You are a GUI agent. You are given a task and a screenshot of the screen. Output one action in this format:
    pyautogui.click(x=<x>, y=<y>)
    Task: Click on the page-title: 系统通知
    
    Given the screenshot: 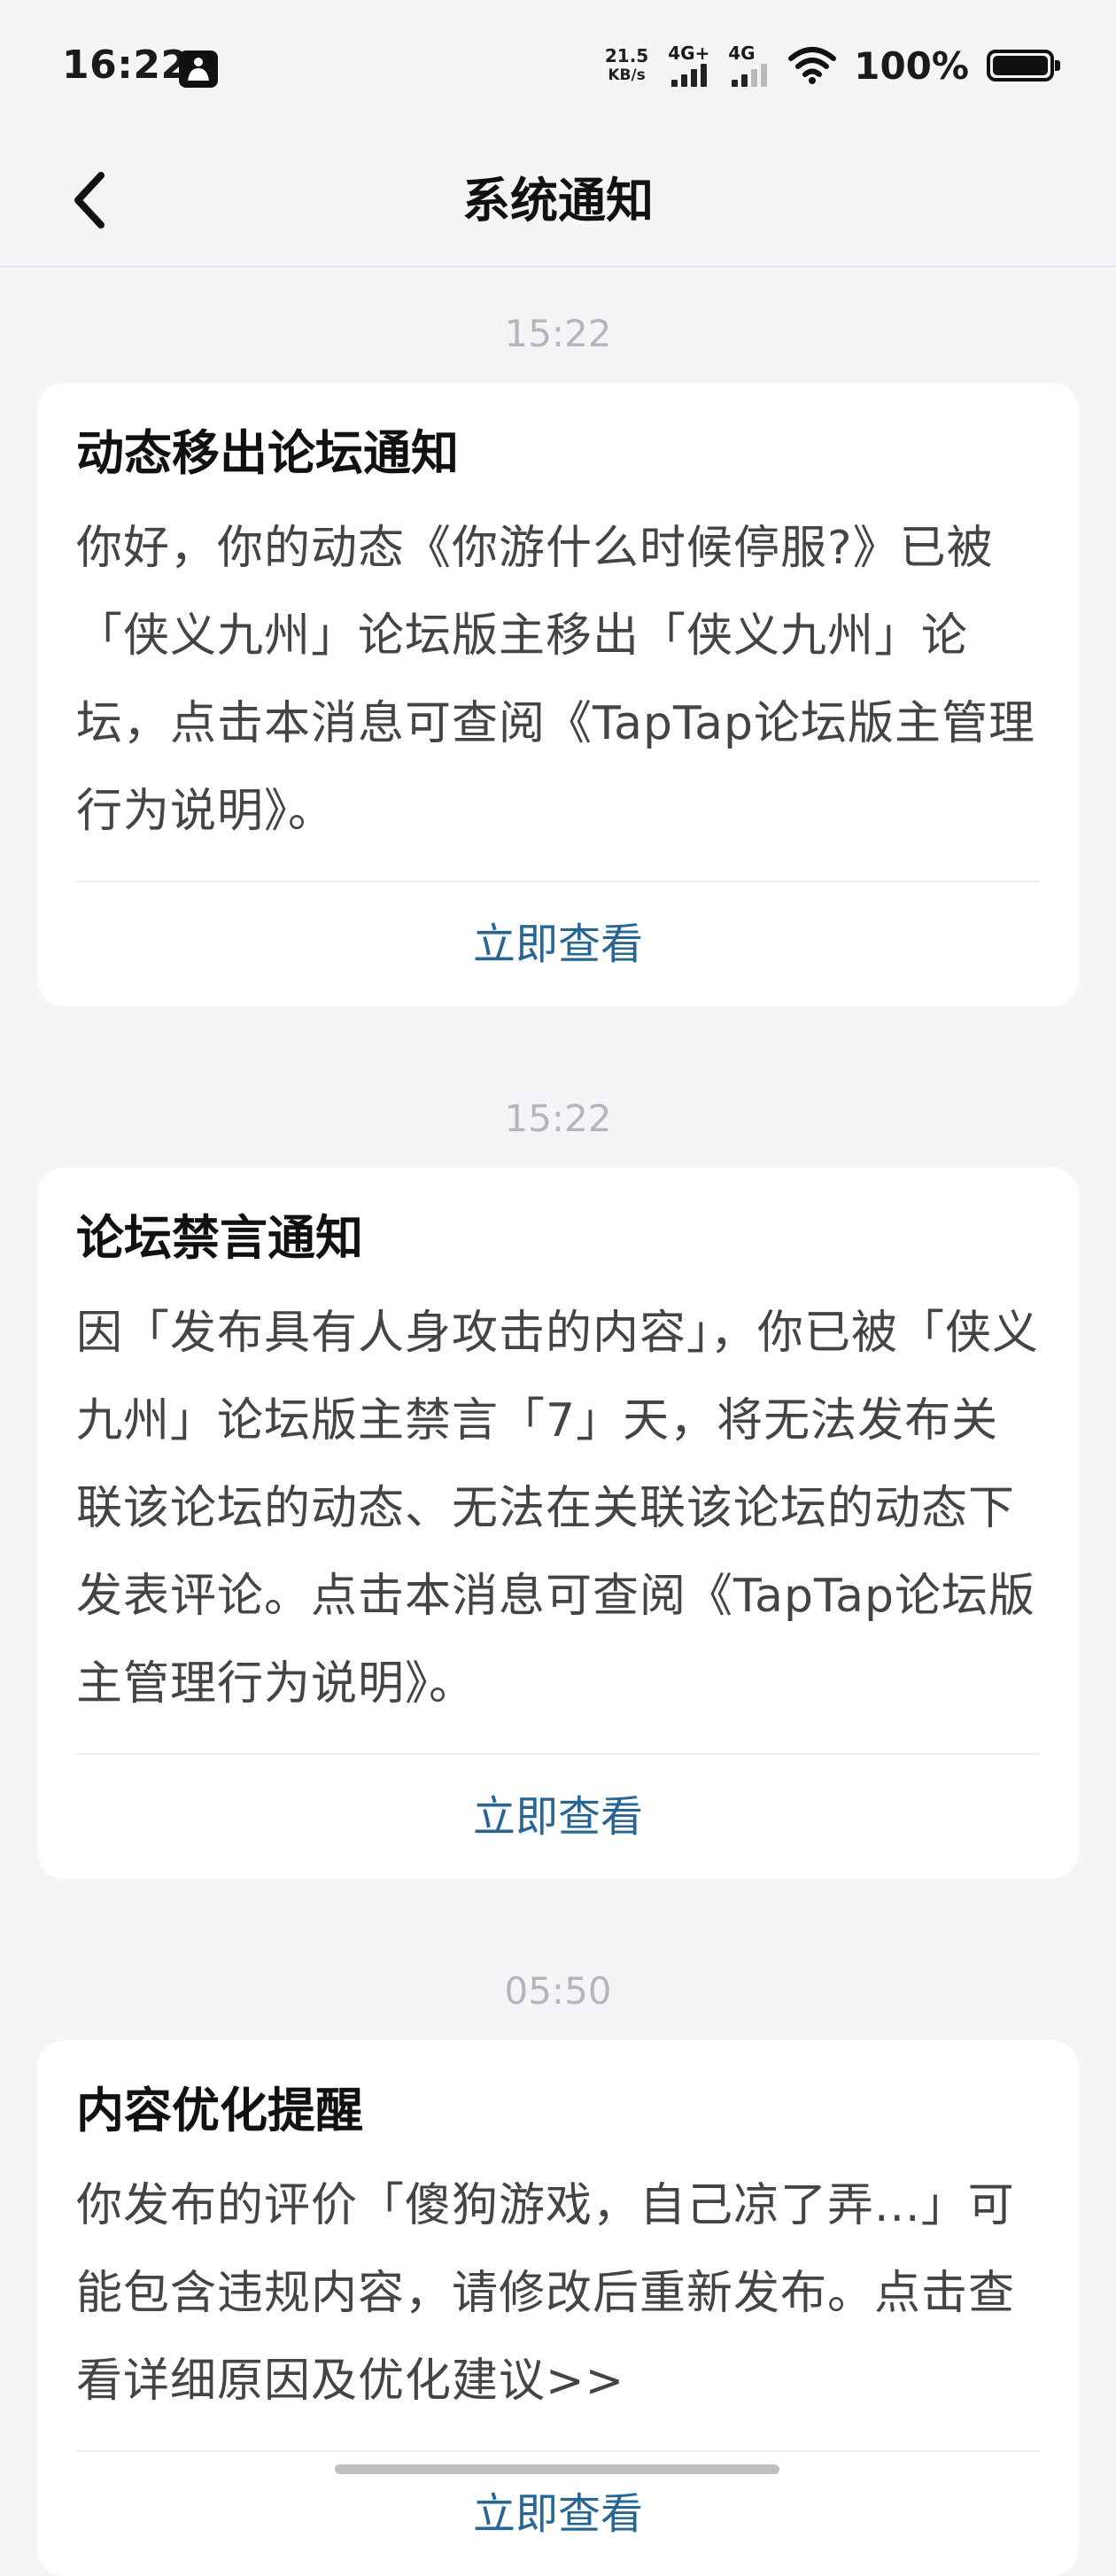 What is the action you would take?
    pyautogui.click(x=558, y=201)
    